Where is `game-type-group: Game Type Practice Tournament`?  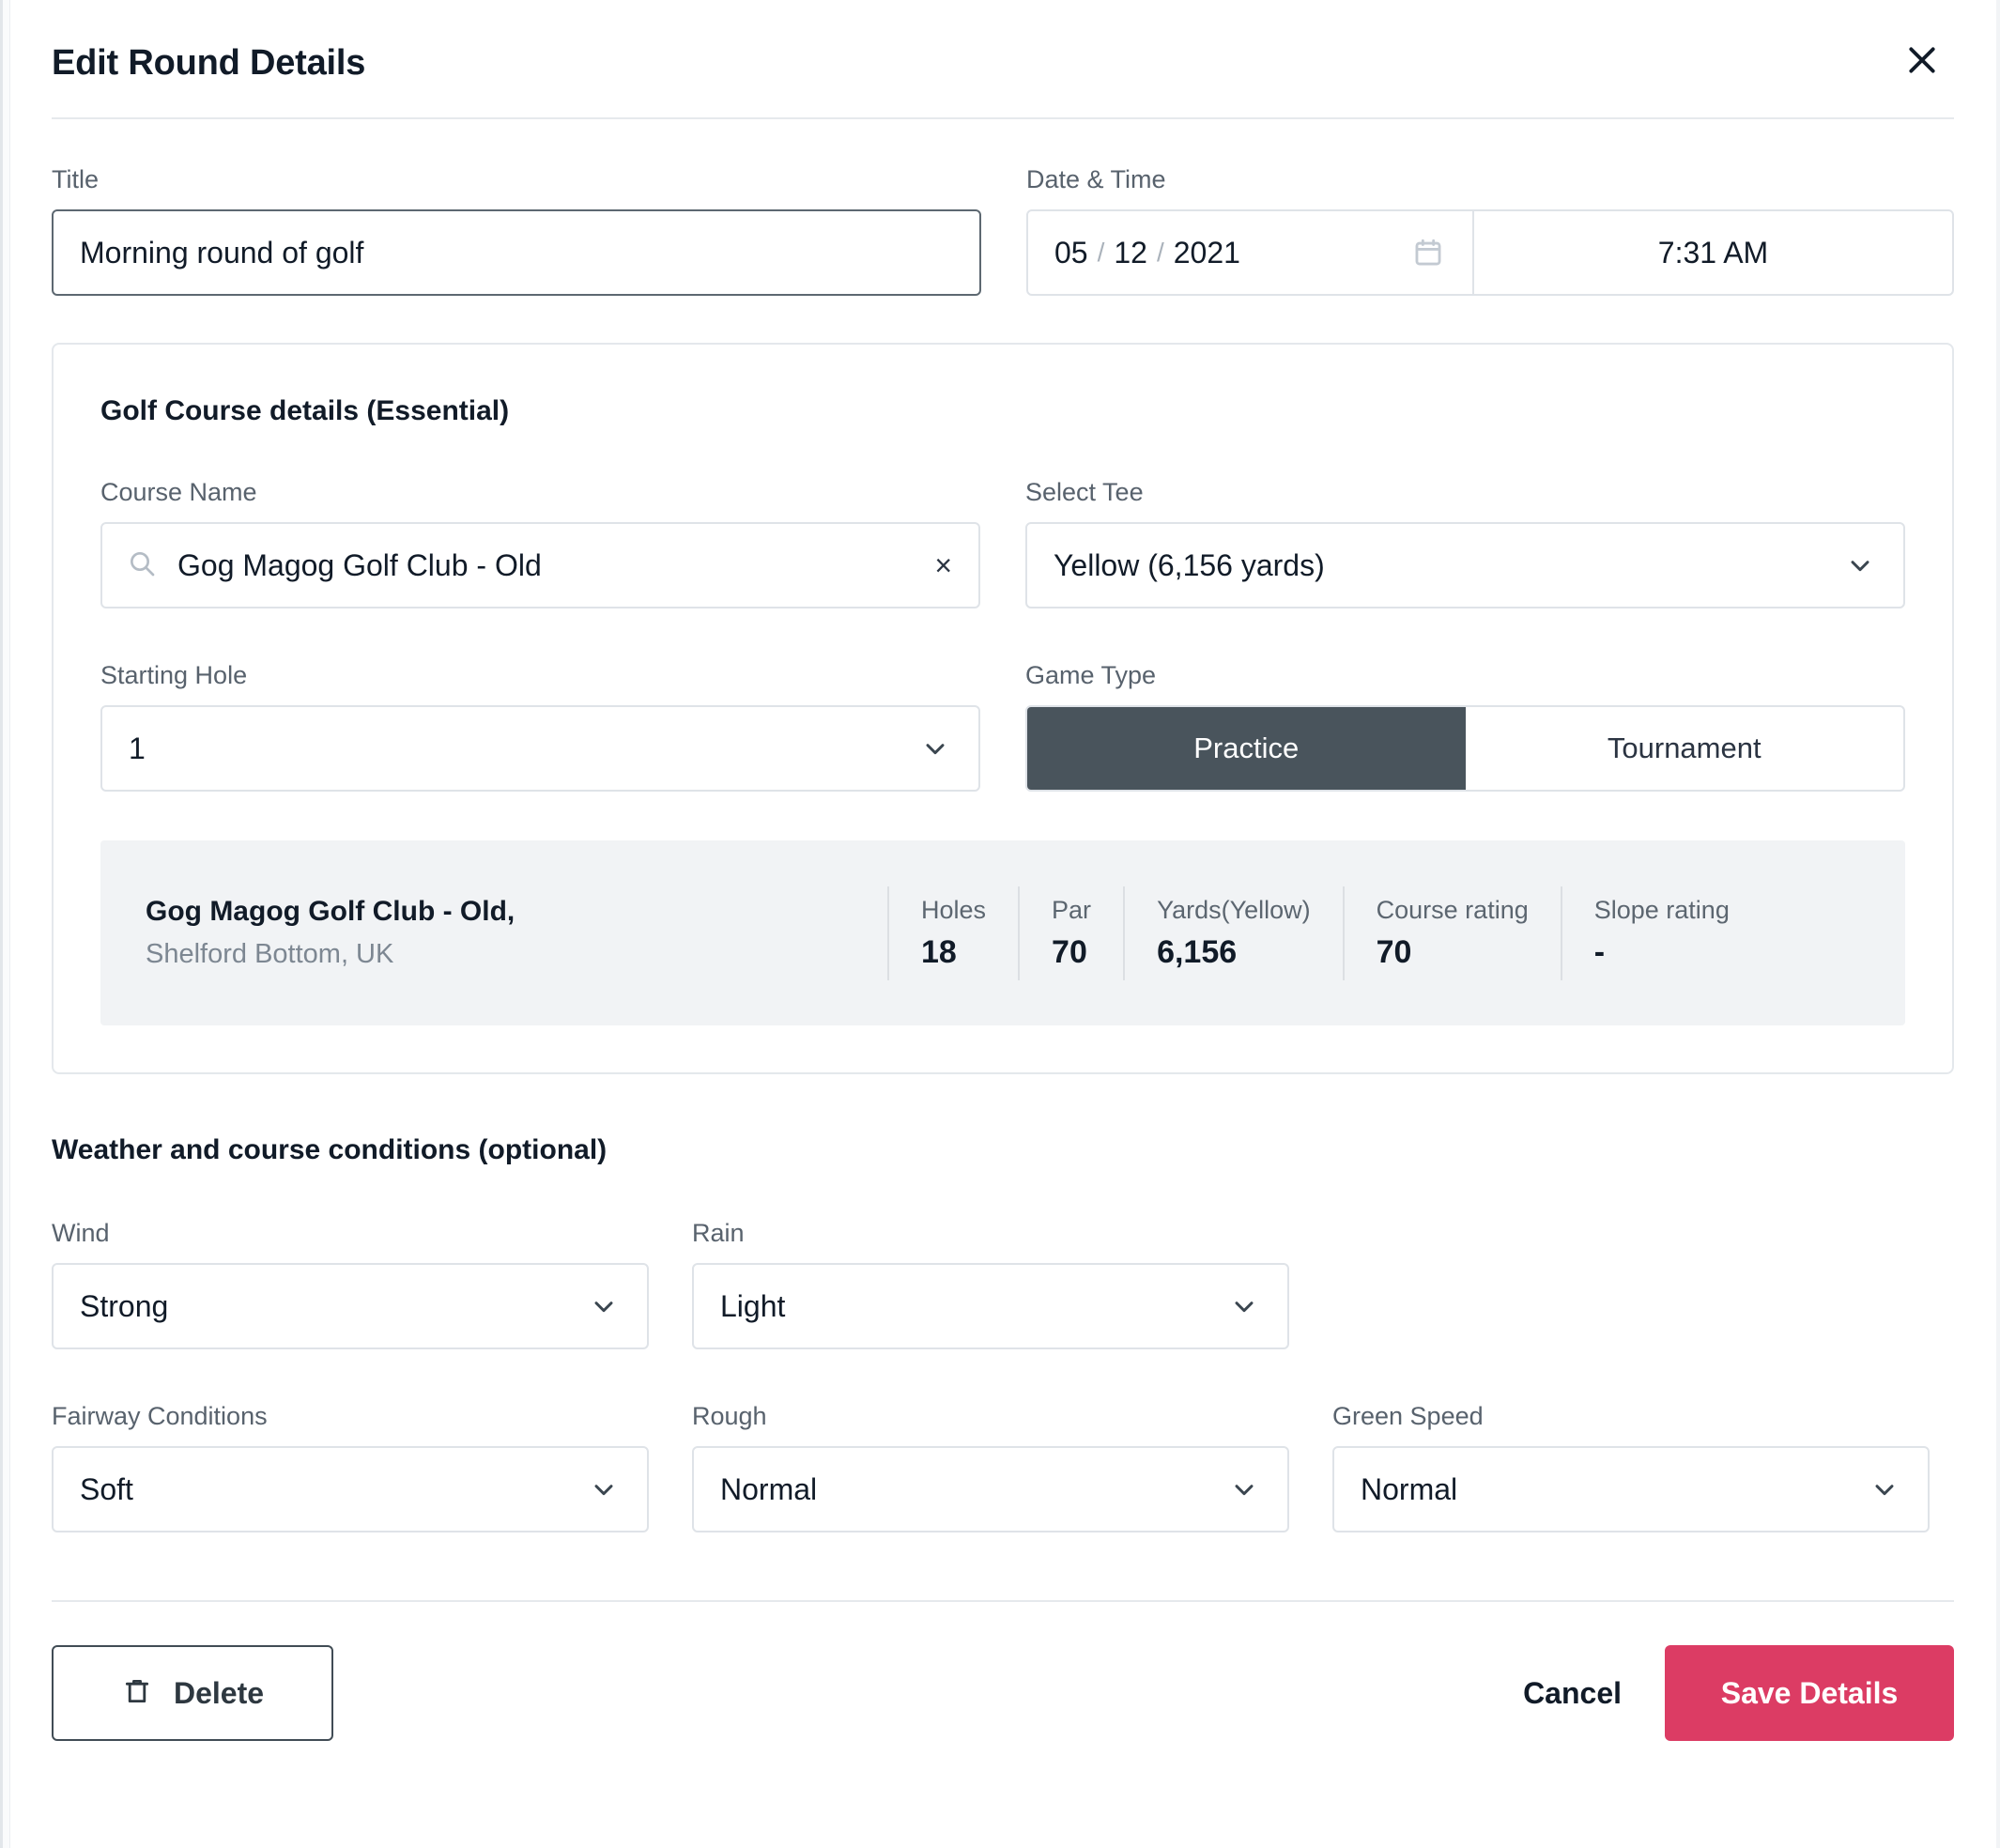 game-type-group: Game Type Practice Tournament is located at coordinates (1465, 726).